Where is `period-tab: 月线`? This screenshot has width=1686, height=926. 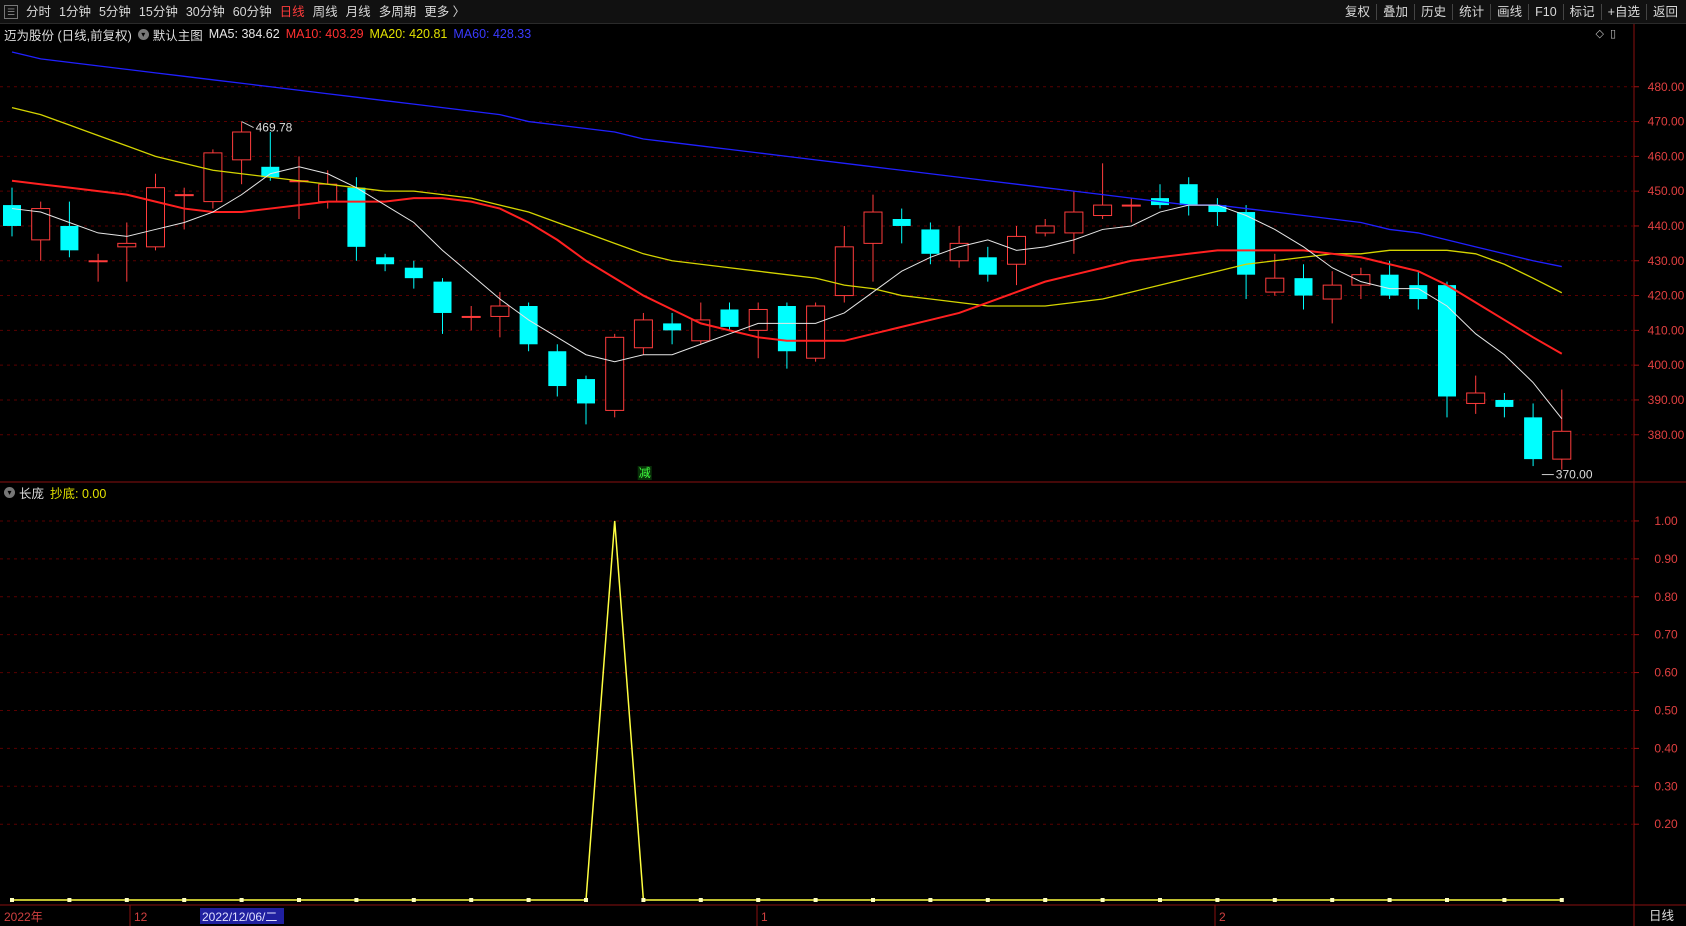 period-tab: 月线 is located at coordinates (358, 12).